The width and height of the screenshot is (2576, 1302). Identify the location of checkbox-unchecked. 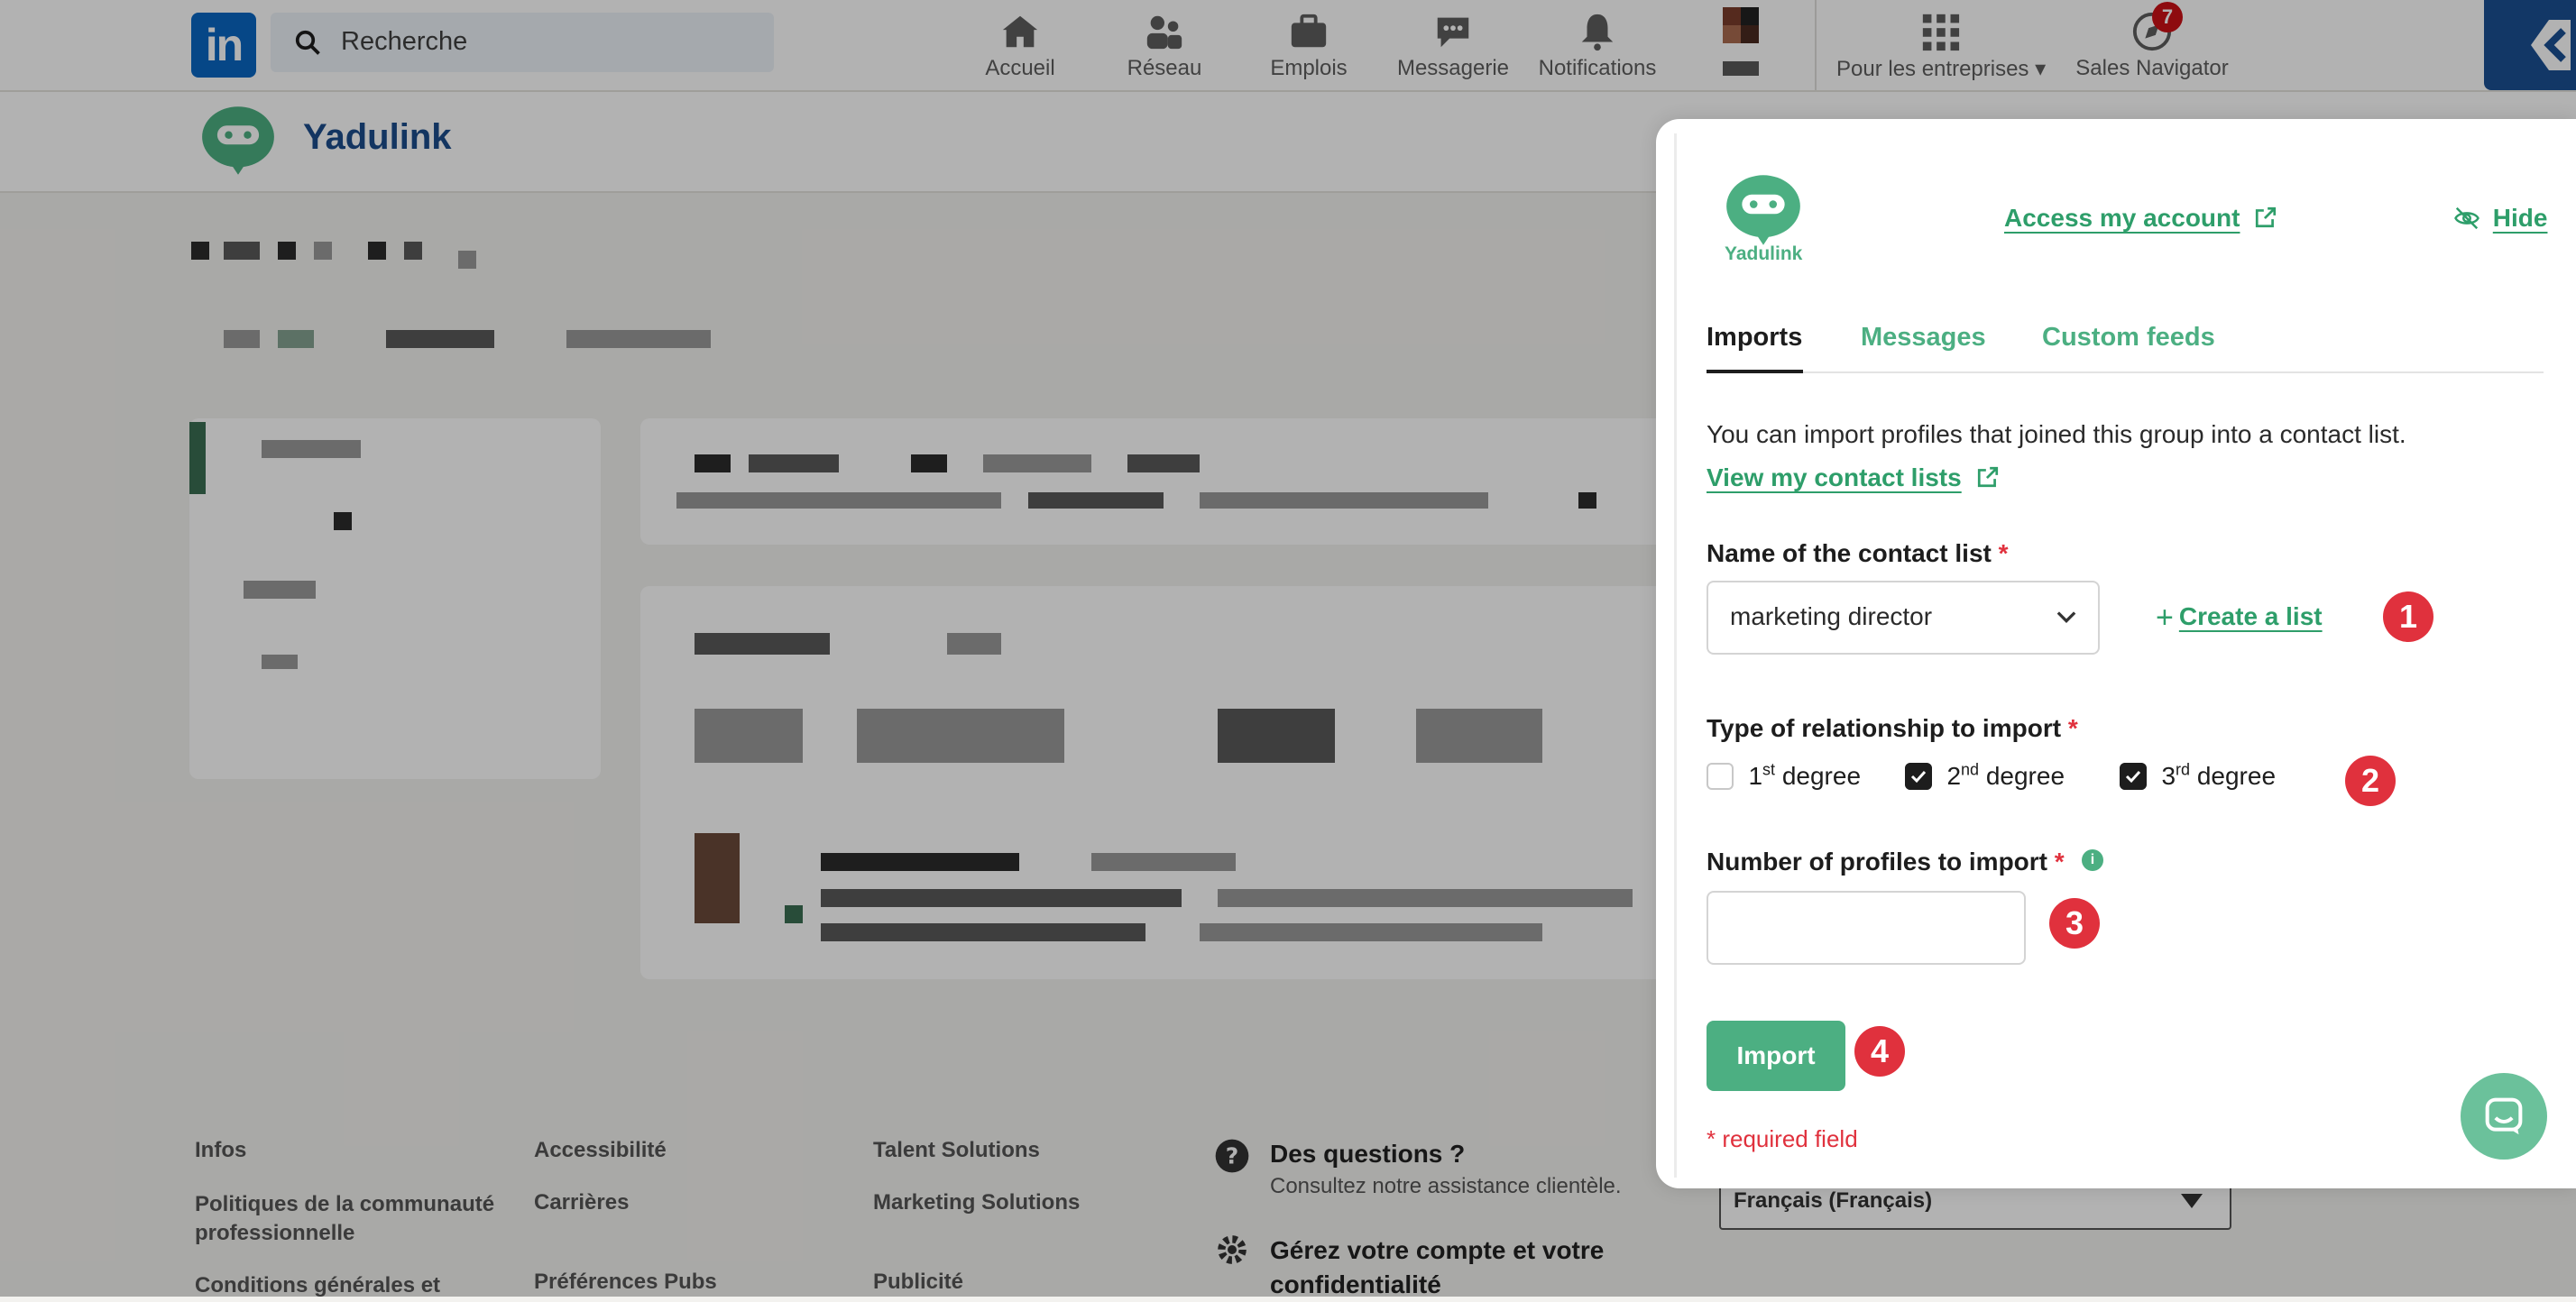
(1721, 777).